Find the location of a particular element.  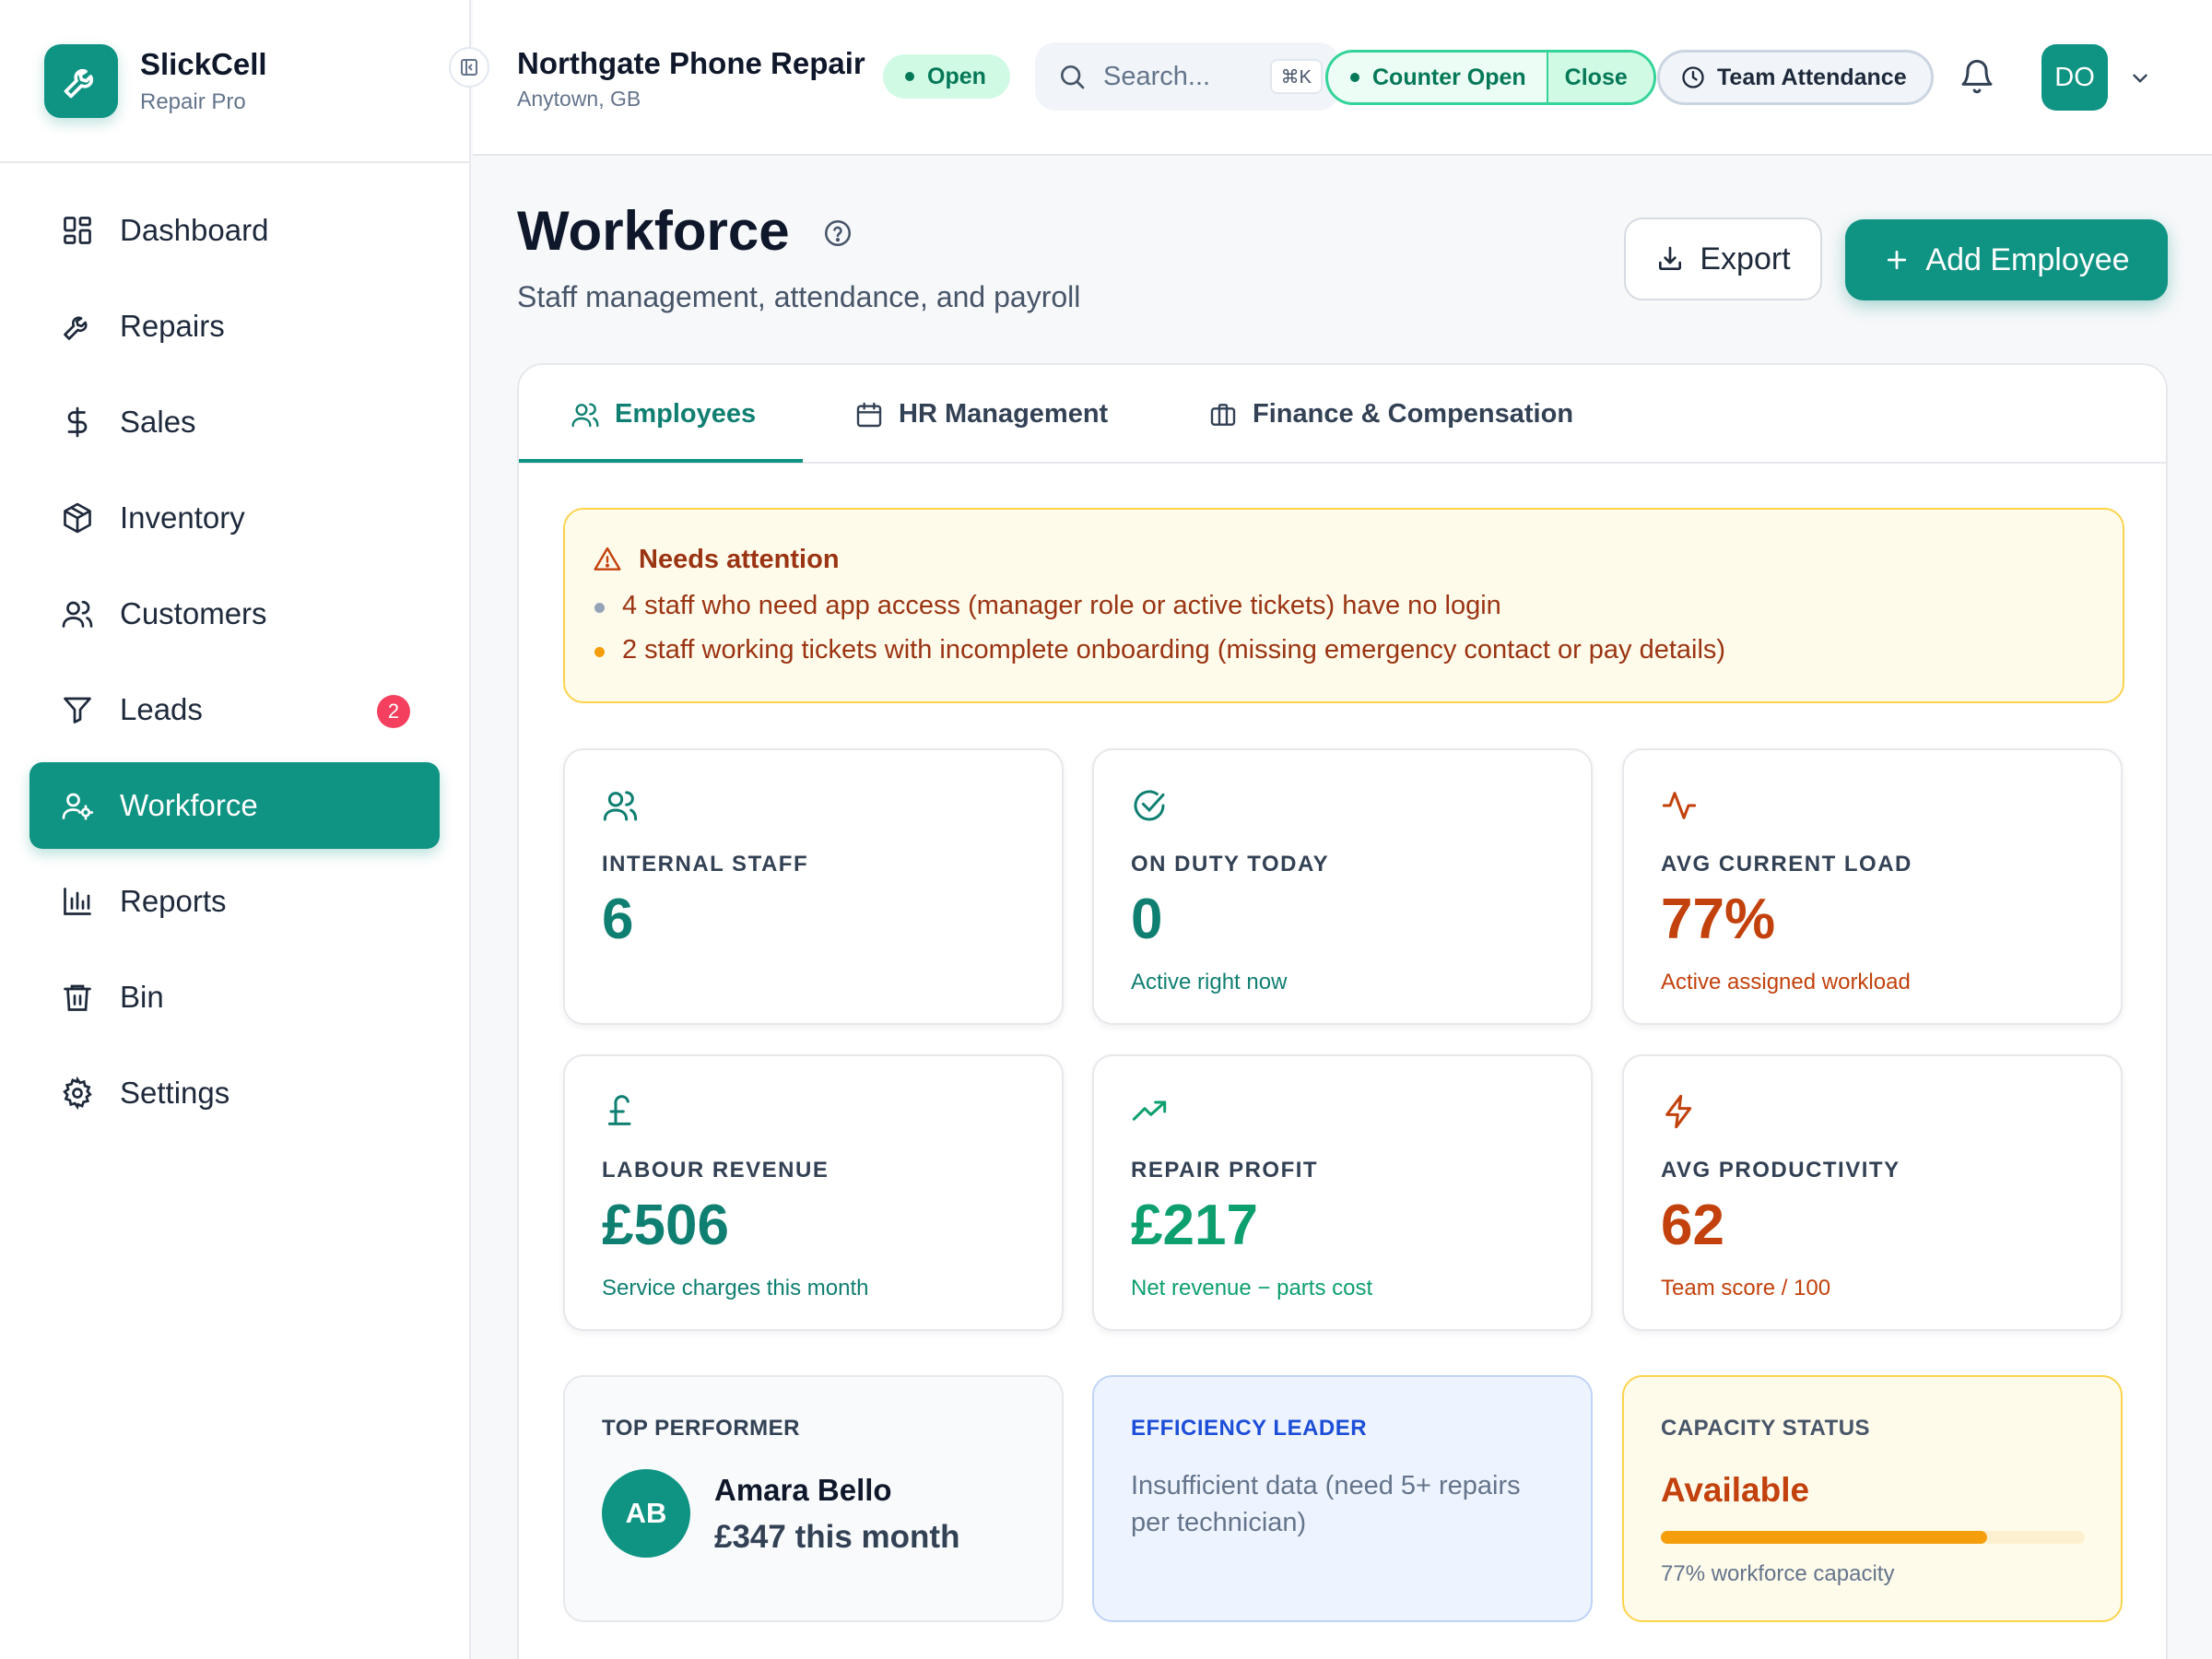

sidebar-item-label: Leads is located at coordinates (161, 709).